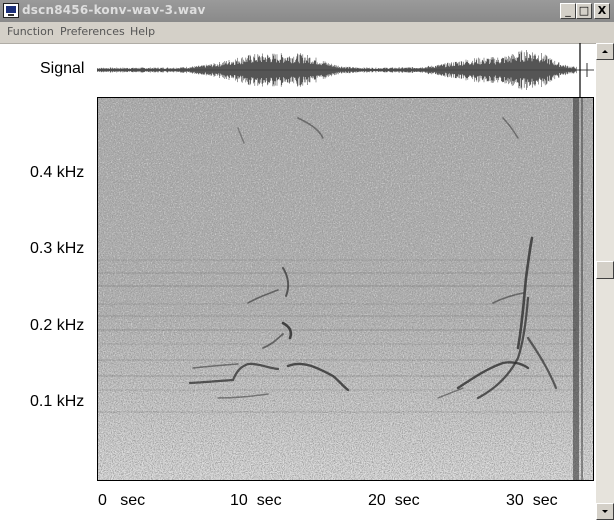 The image size is (614, 523). I want to click on maximize-button: □, so click(584, 11).